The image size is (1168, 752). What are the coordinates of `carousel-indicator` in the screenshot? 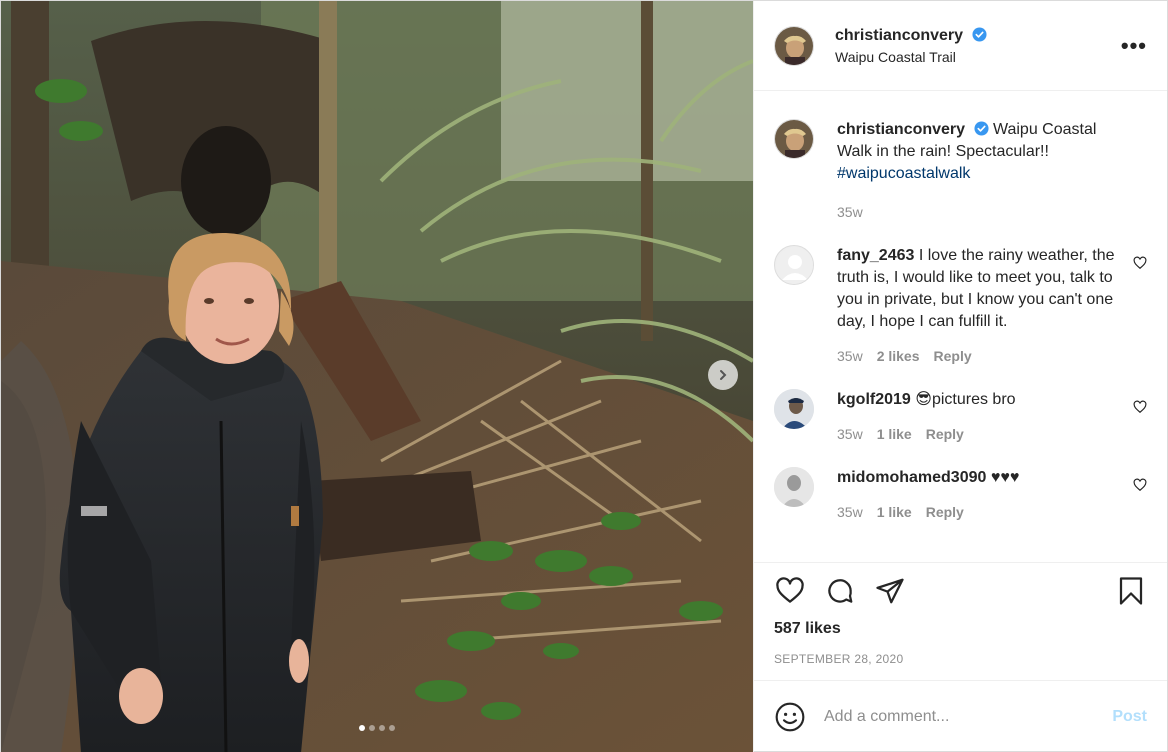 It's located at (377, 728).